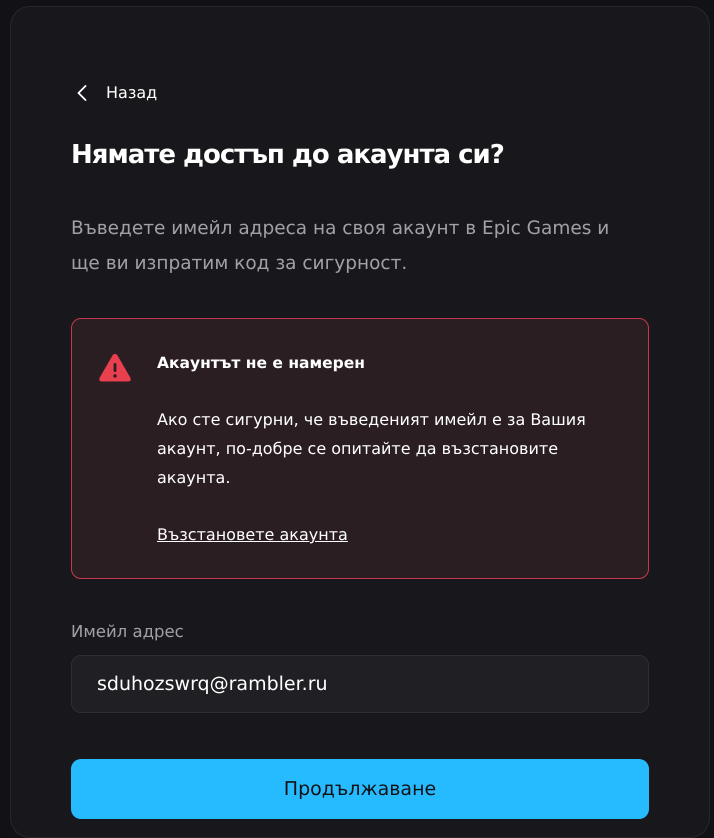 The height and width of the screenshot is (838, 714). What do you see at coordinates (261, 363) in the screenshot?
I see `alert-title: Акаунтът не е намерен` at bounding box center [261, 363].